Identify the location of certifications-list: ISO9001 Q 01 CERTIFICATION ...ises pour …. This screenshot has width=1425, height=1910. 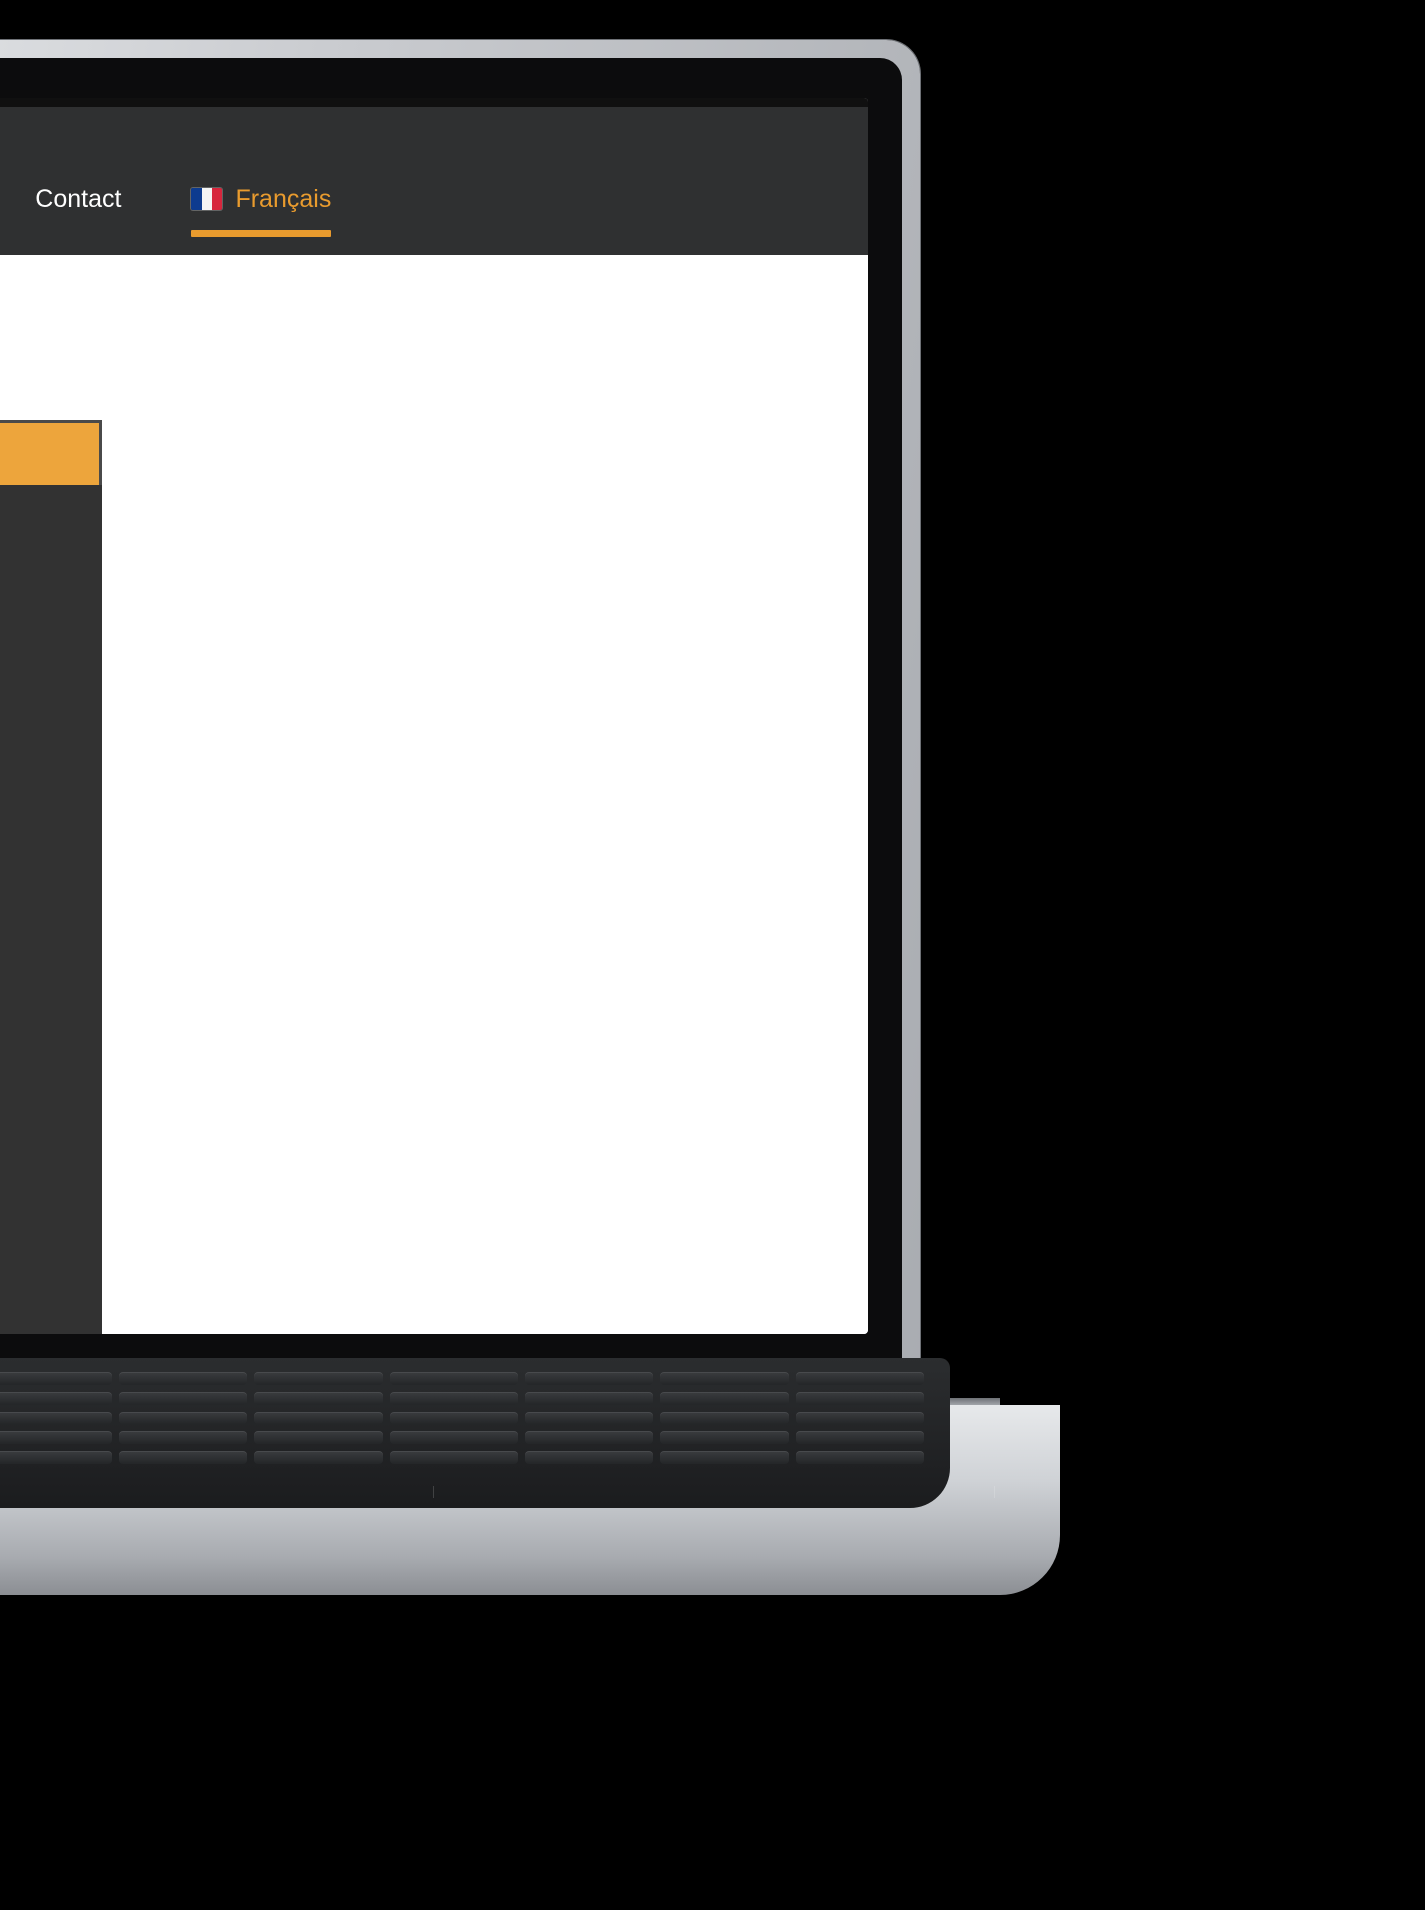
(51, 909).